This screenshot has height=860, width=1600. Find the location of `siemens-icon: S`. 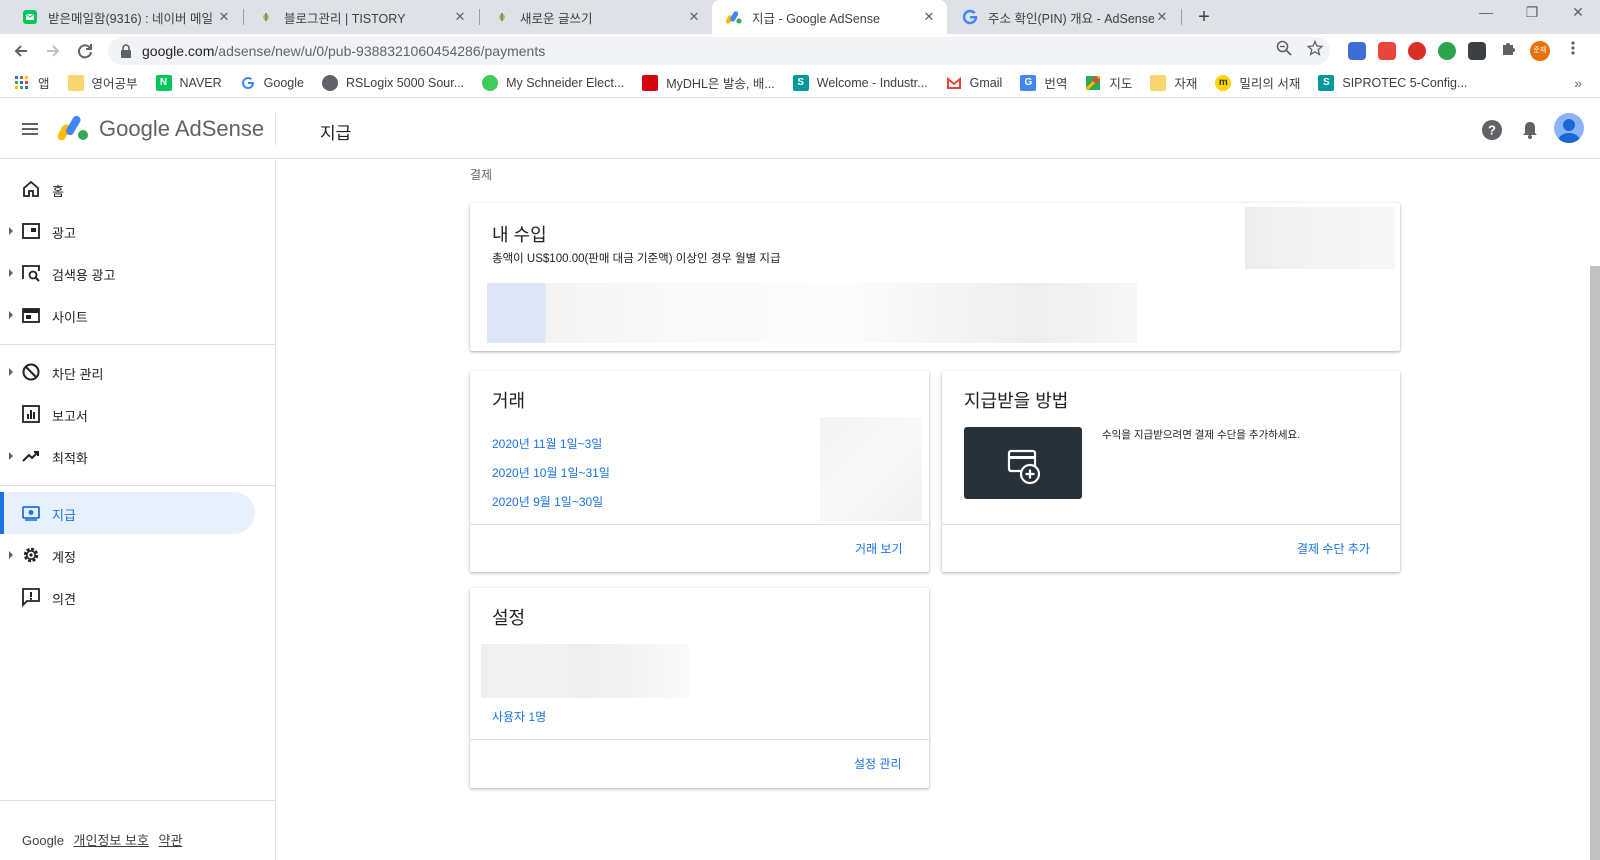

siemens-icon: S is located at coordinates (800, 82).